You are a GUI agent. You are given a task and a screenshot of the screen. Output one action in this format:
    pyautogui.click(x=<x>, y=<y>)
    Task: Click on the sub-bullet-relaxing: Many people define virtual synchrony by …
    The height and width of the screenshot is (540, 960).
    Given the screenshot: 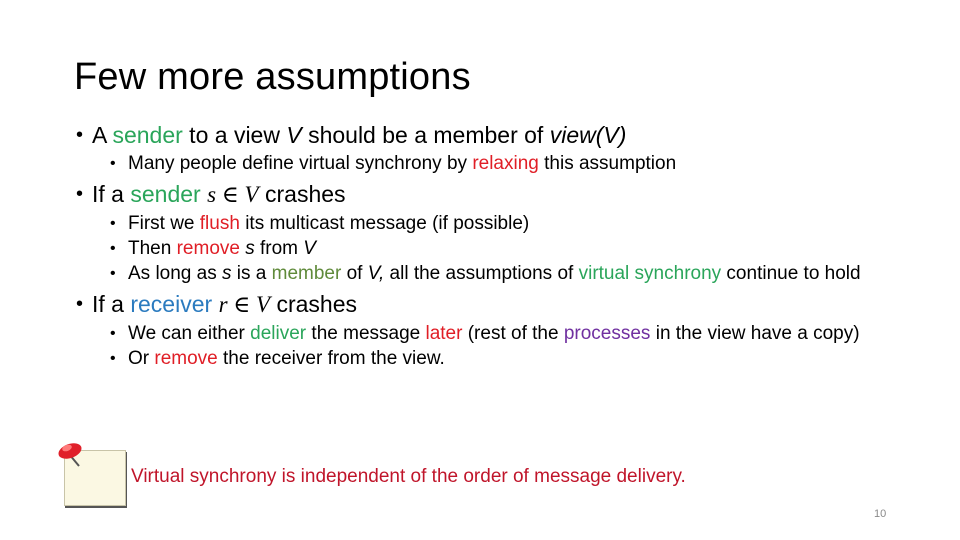 What is the action you would take?
    pyautogui.click(x=470, y=163)
    